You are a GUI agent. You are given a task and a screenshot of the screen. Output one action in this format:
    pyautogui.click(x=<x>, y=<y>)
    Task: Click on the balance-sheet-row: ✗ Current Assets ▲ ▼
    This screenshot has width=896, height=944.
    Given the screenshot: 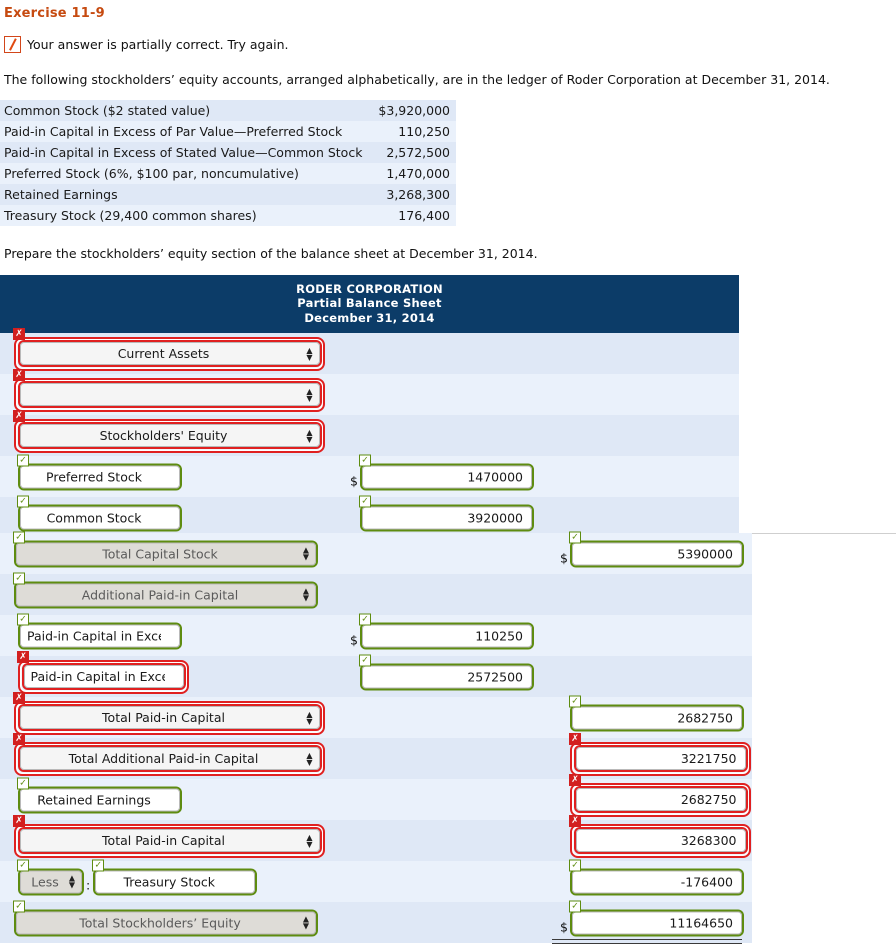 What is the action you would take?
    pyautogui.click(x=369, y=351)
    